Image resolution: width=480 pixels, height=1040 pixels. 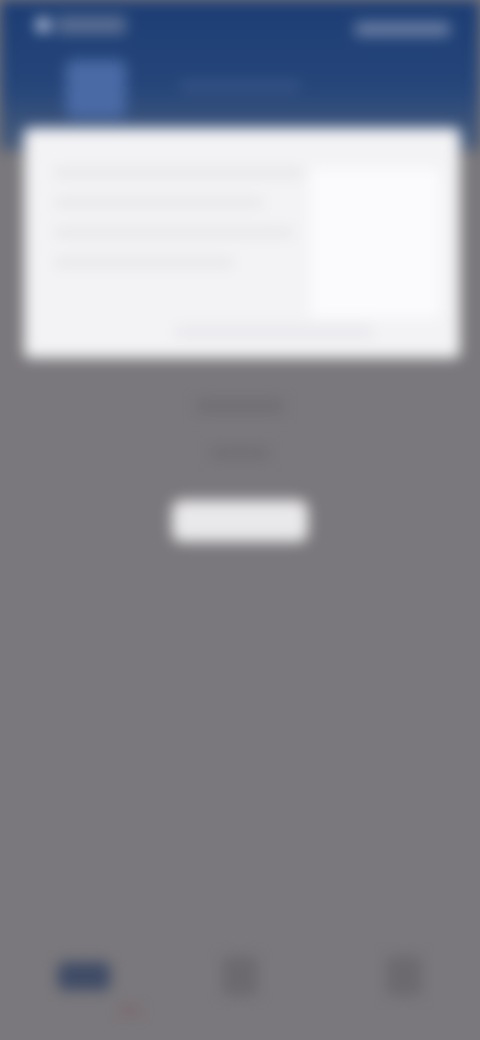 I want to click on primary-action-button, so click(x=240, y=521).